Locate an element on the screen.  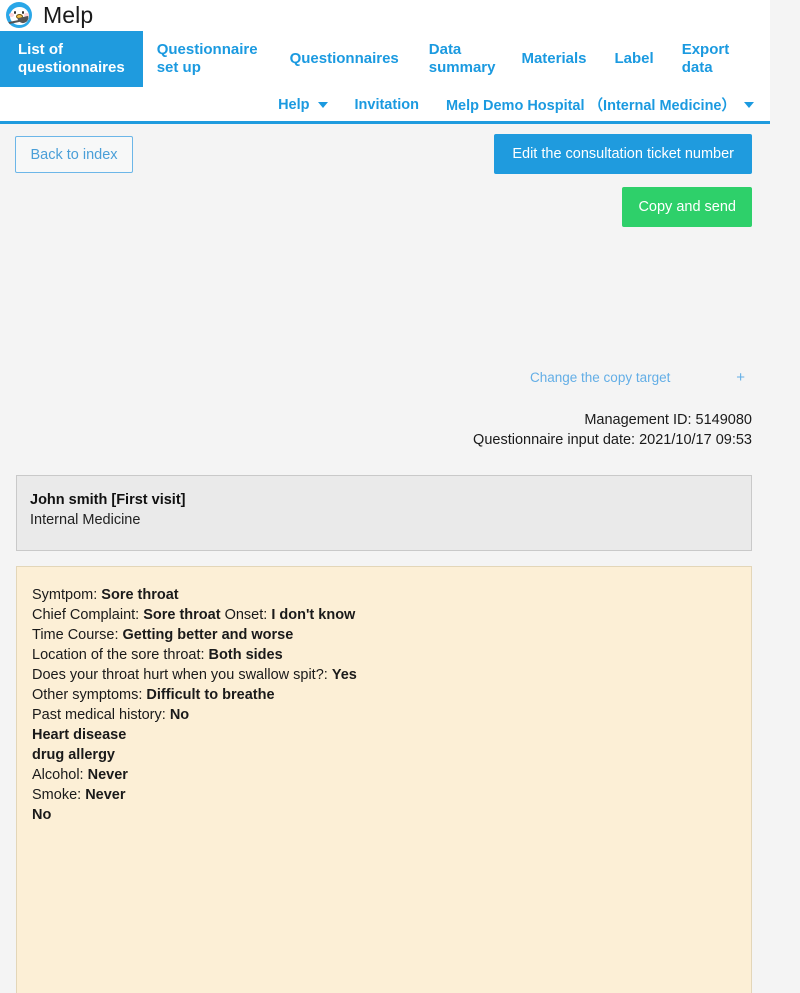
nav-item-help-label: Help is located at coordinates (294, 104).